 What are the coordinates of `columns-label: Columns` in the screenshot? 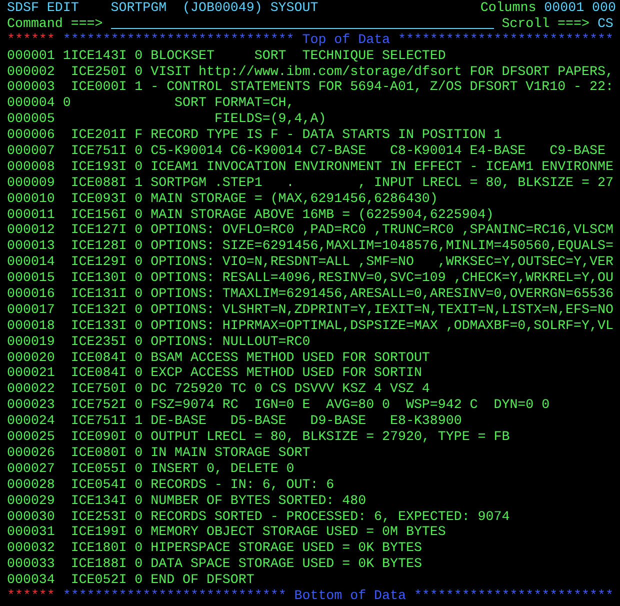 It's located at (508, 7).